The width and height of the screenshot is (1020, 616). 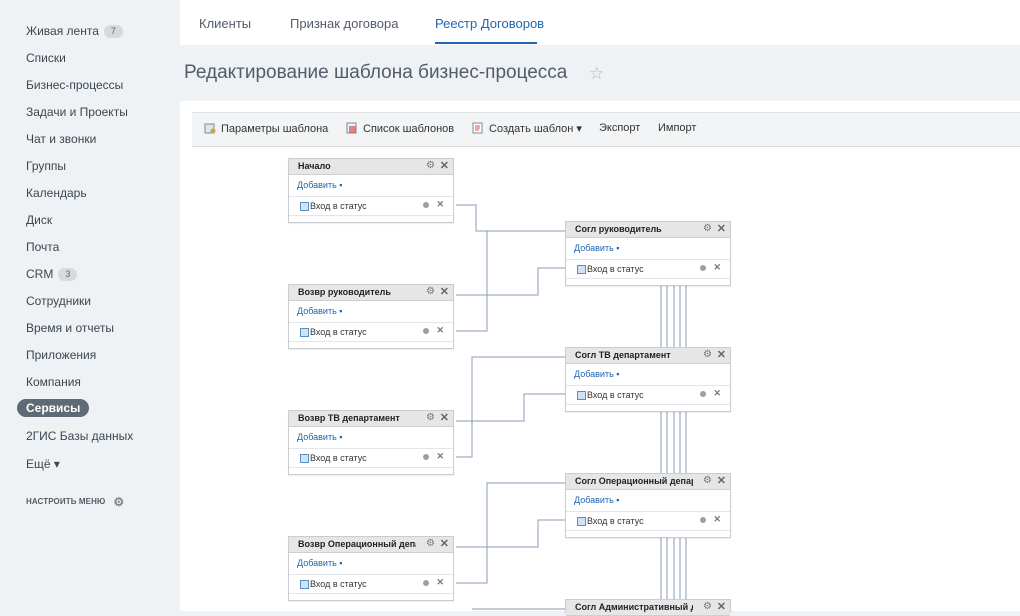 What do you see at coordinates (371, 190) in the screenshot?
I see `node-start: Начало ⚙ ✕ Добавить ▪ Вход в статус ✕` at bounding box center [371, 190].